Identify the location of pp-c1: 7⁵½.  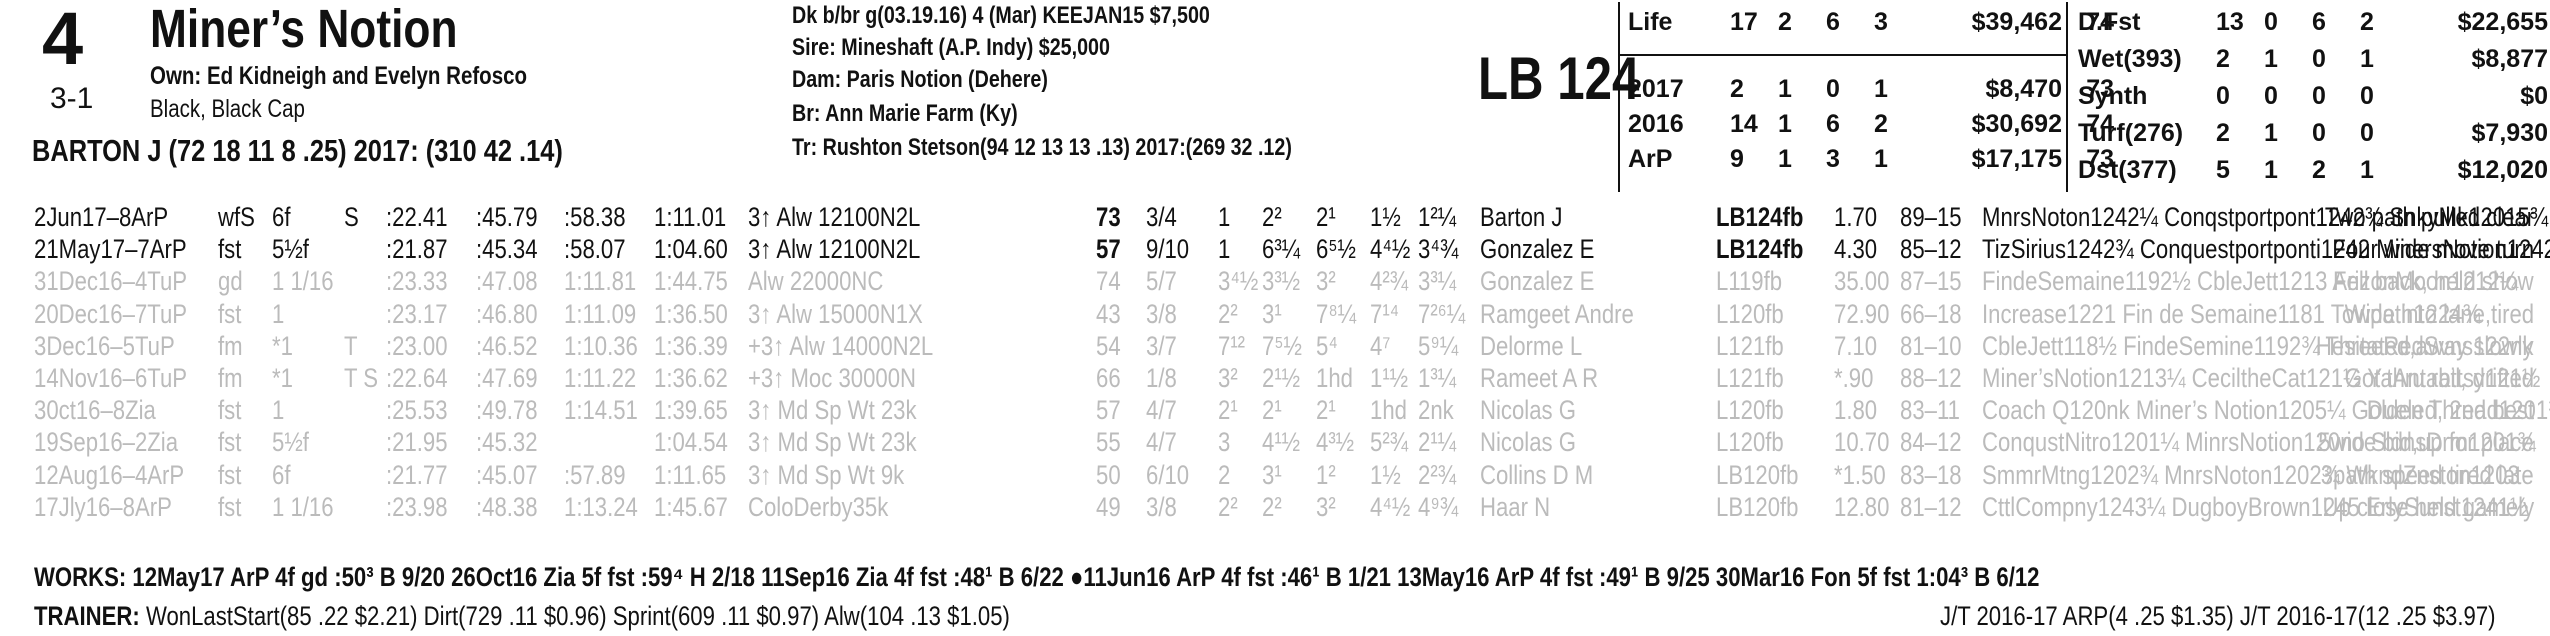
(1282, 345).